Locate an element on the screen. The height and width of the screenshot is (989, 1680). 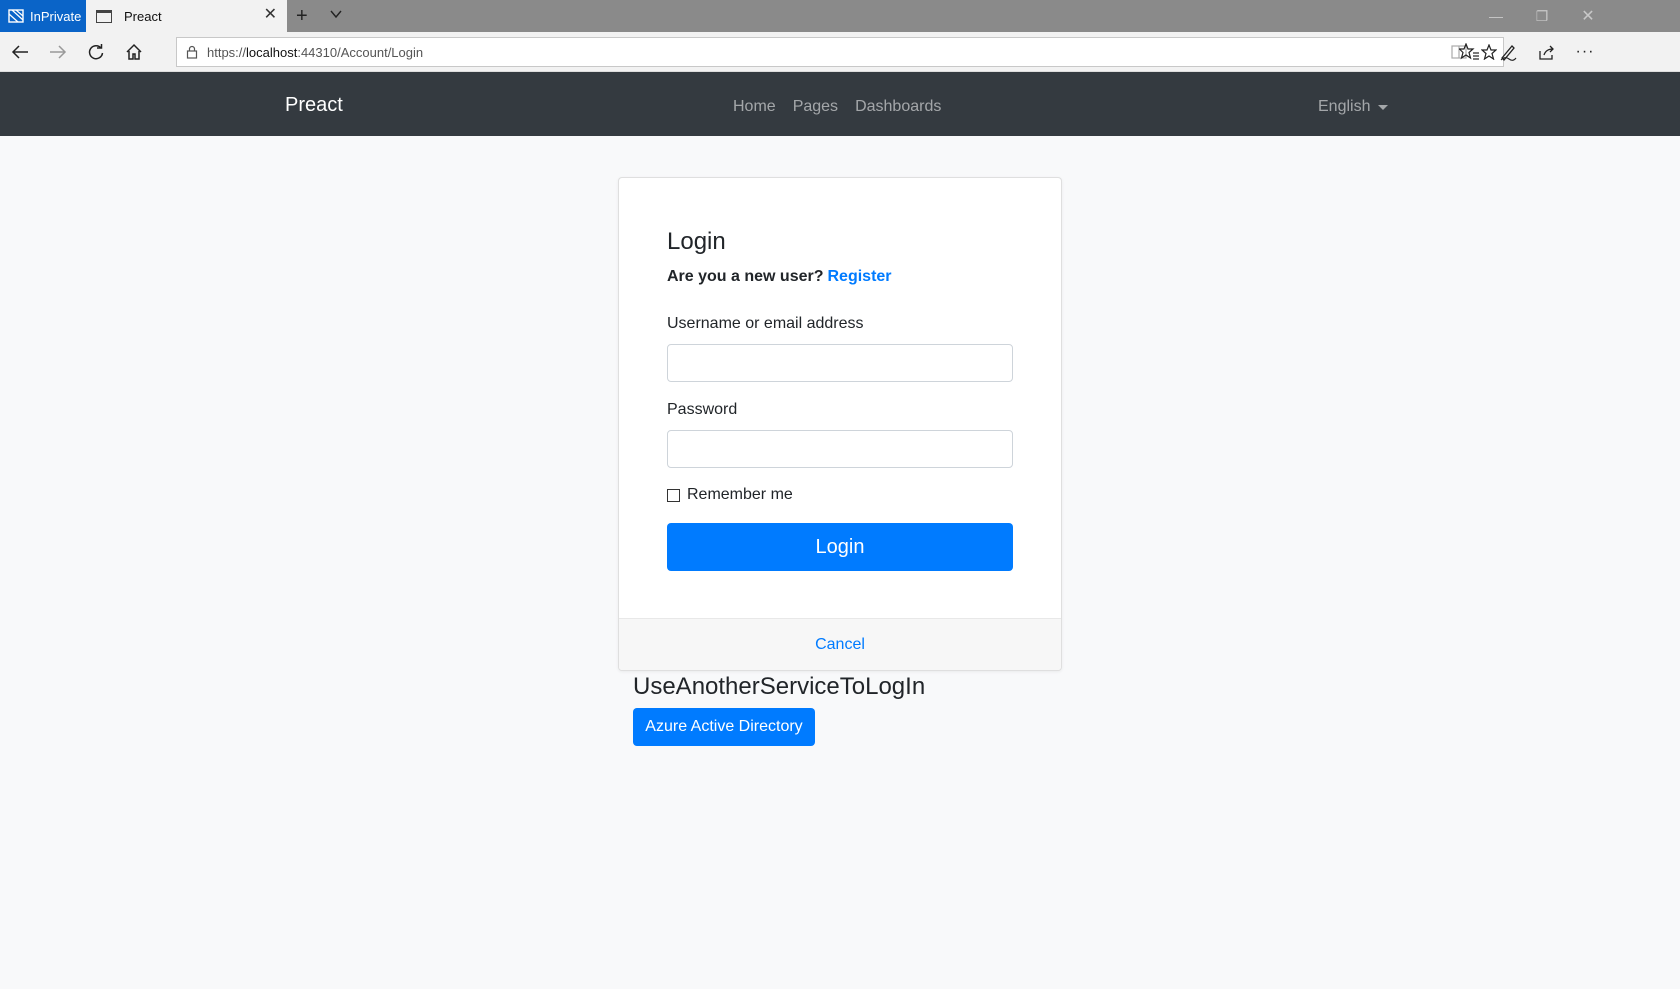
nav-link-dashboards: Dashboards is located at coordinates (898, 107).